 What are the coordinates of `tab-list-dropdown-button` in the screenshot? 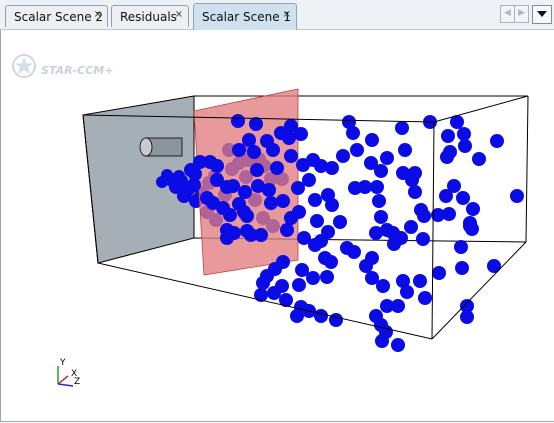 It's located at (542, 14).